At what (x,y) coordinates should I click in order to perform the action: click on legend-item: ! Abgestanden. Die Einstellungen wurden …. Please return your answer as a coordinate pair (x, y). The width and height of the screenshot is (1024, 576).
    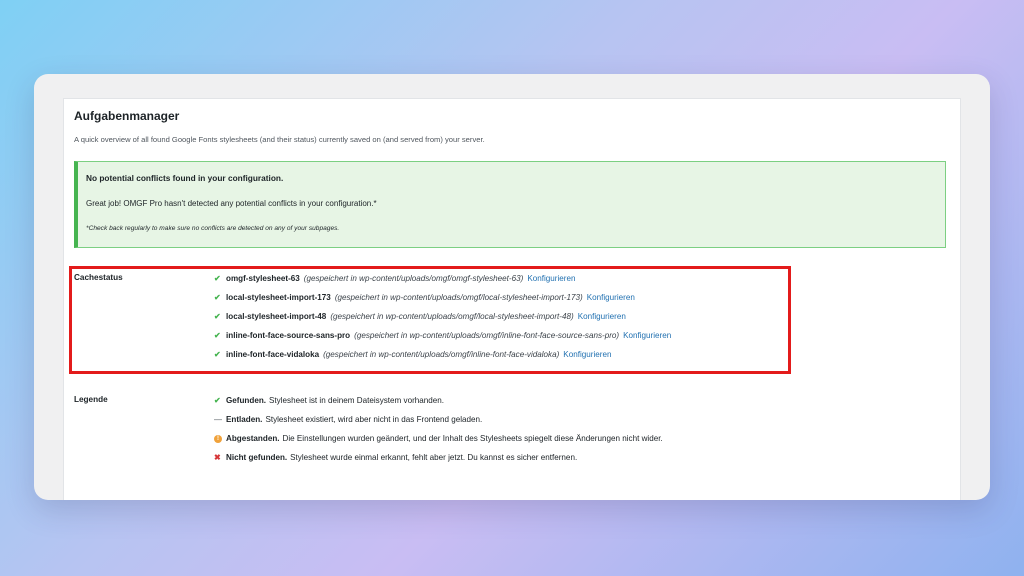
    Looking at the image, I should click on (438, 438).